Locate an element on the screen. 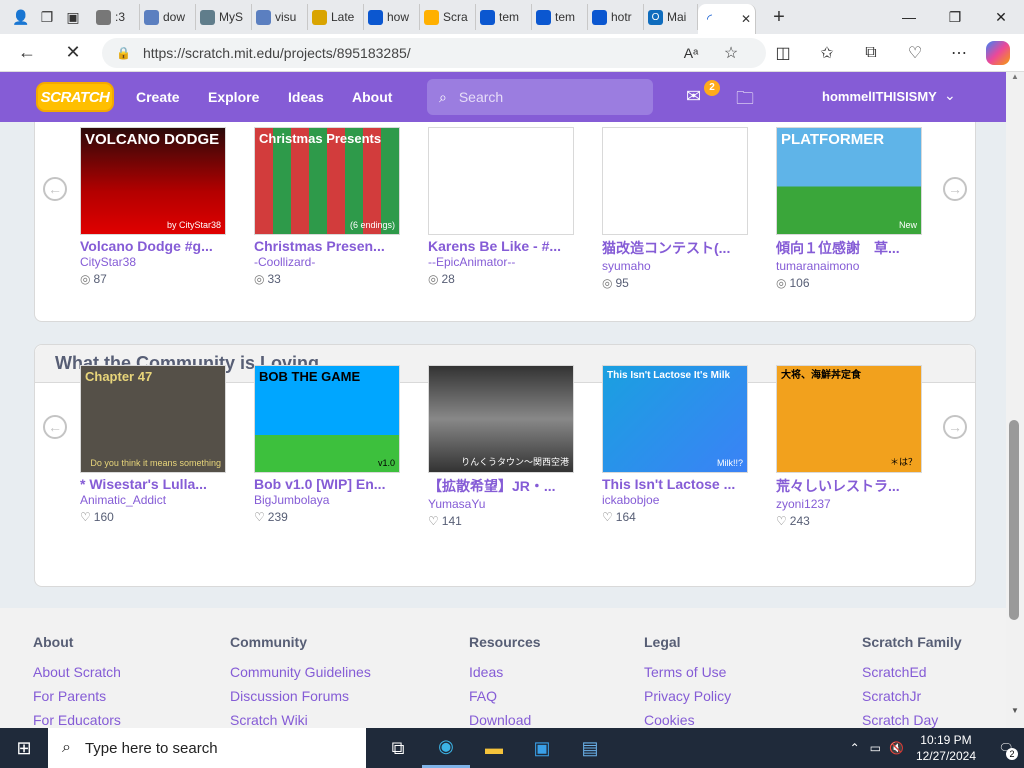 This screenshot has width=1024, height=768. browser-essentials-icon: ♡ is located at coordinates (915, 53).